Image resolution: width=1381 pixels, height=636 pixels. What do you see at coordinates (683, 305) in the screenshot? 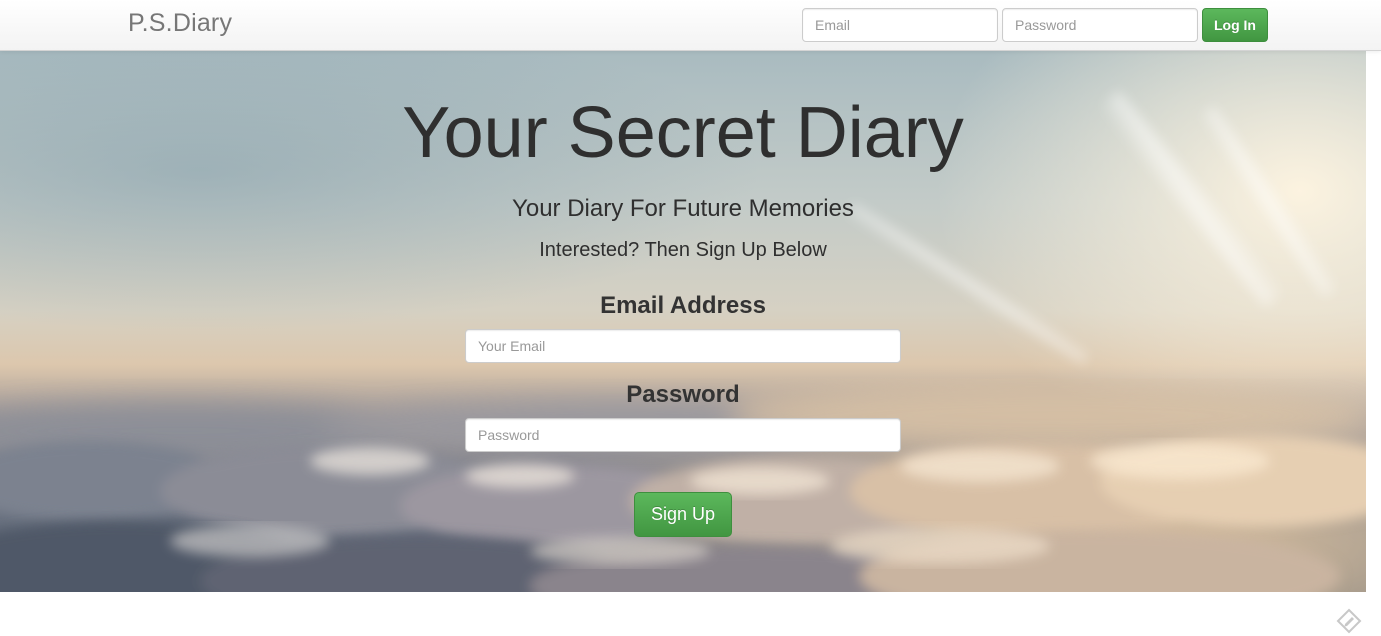
I see `email-address-label: Email Address` at bounding box center [683, 305].